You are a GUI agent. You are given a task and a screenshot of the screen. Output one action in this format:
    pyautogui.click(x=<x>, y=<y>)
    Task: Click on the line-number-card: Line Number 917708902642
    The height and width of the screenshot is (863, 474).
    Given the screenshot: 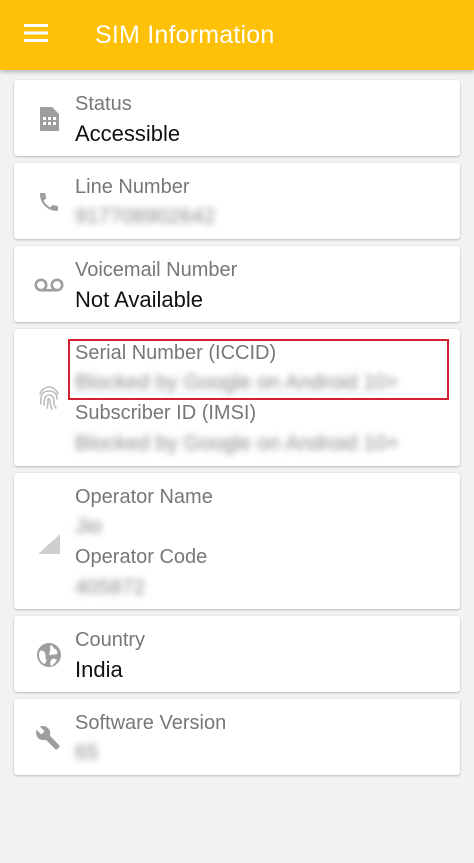 What is the action you would take?
    pyautogui.click(x=237, y=201)
    